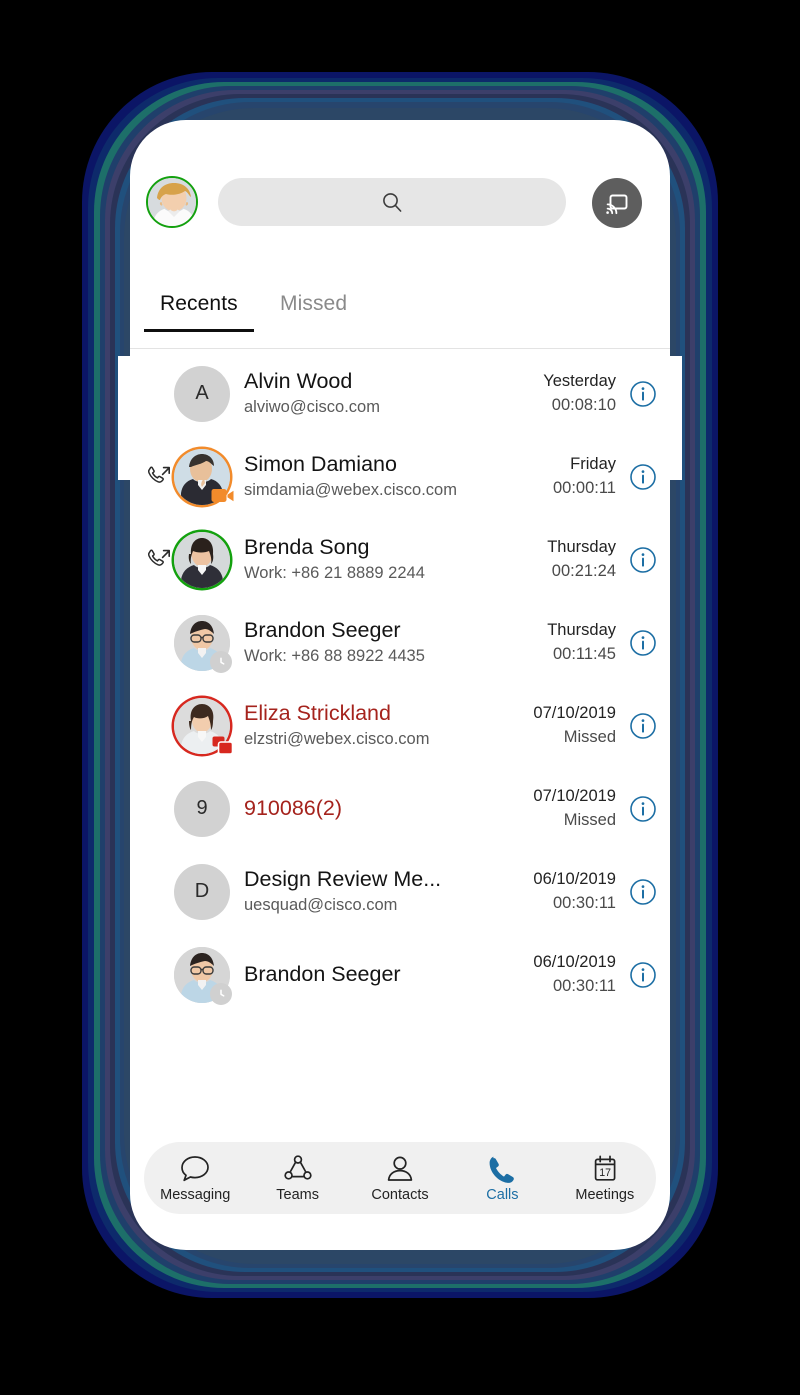  What do you see at coordinates (195, 1194) in the screenshot?
I see `nav-label: Messaging` at bounding box center [195, 1194].